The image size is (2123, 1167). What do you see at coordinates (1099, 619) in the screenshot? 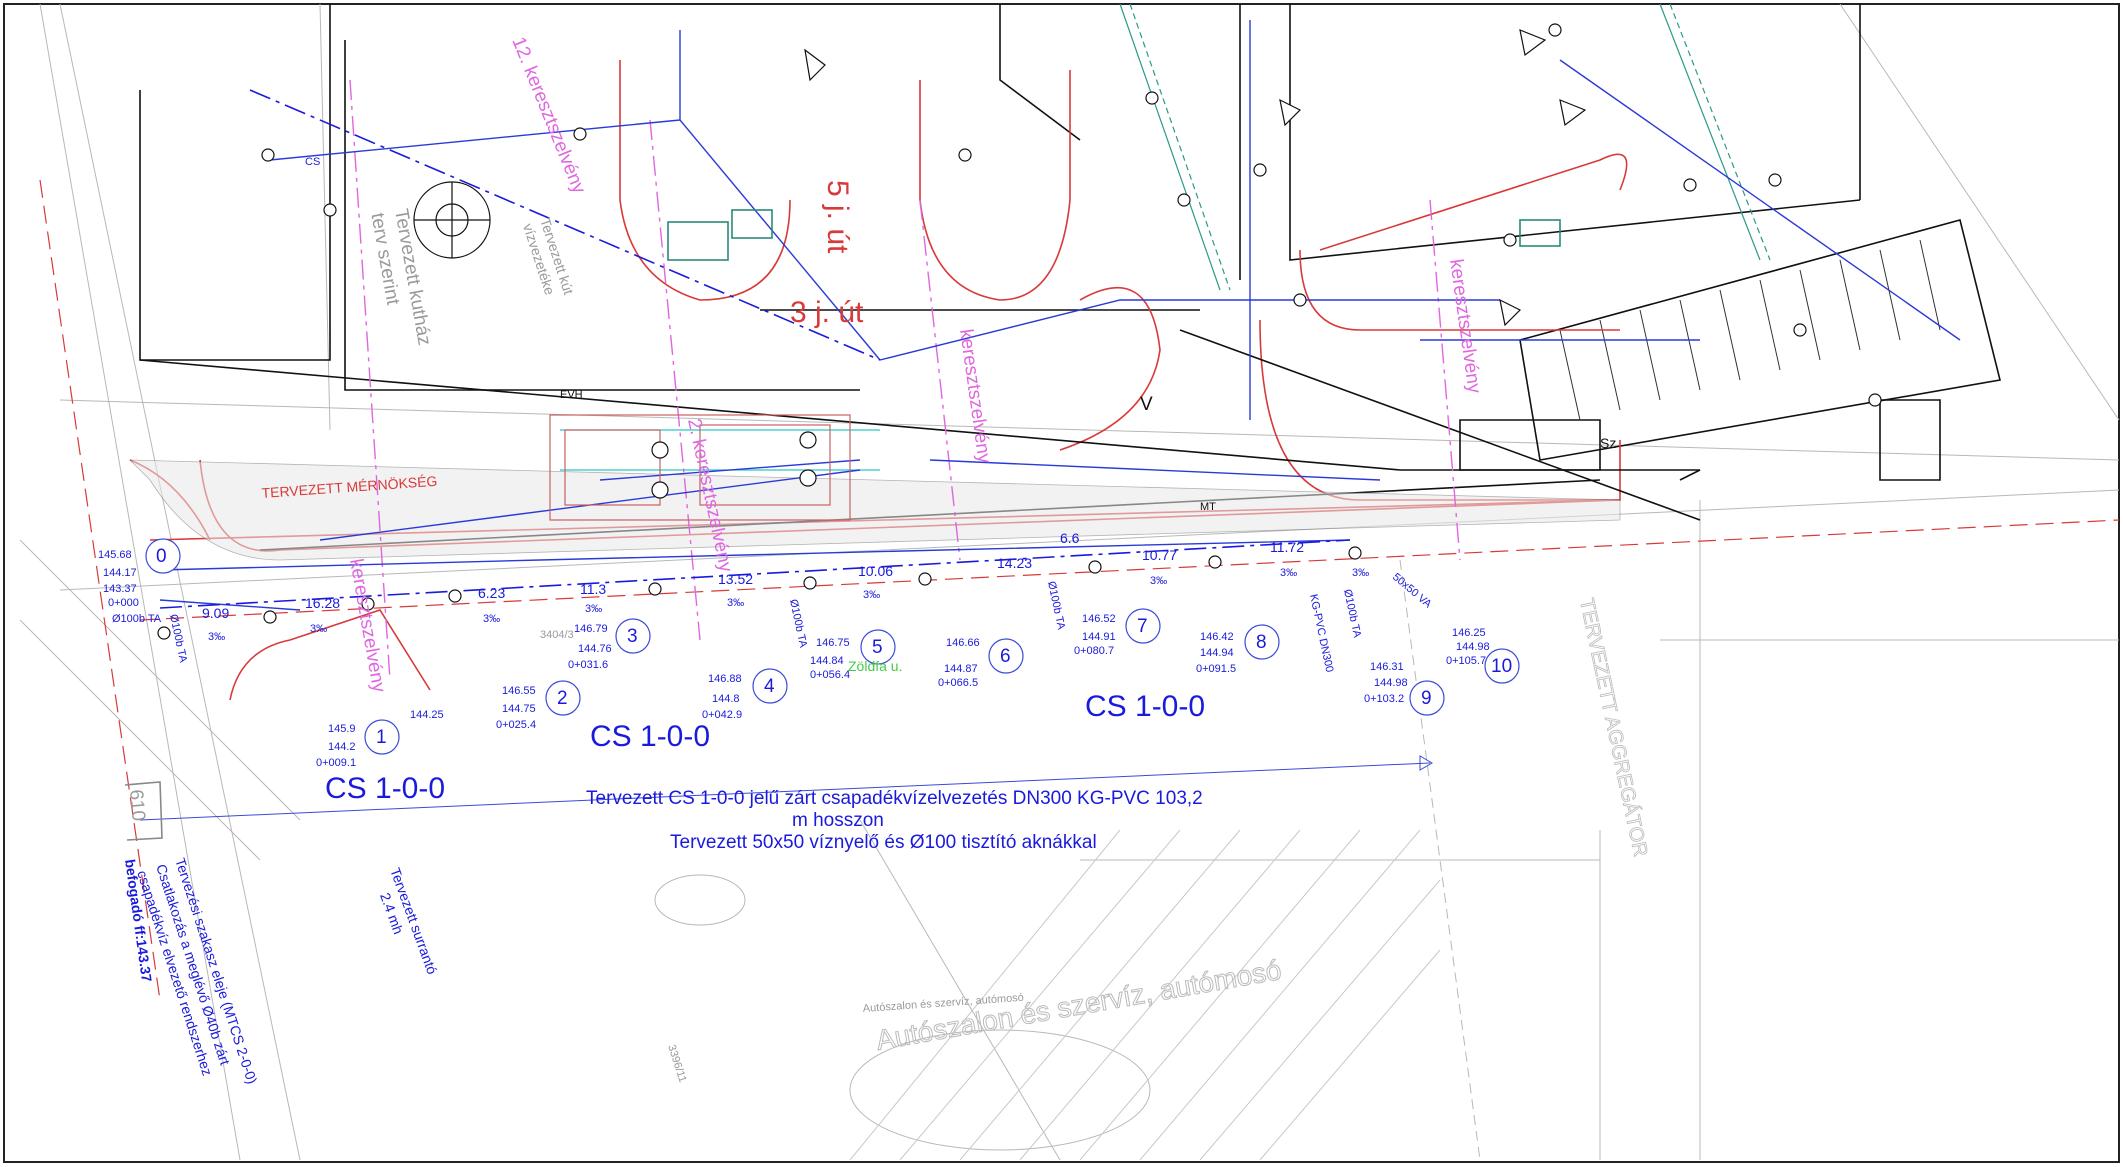
I see `elev-a: 146.52` at bounding box center [1099, 619].